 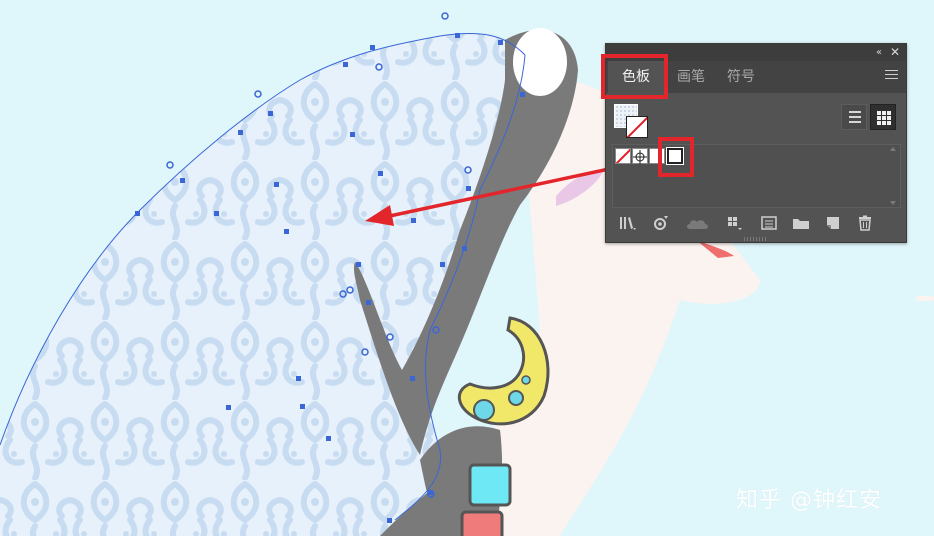 I want to click on panel-tabbar: 色板 画笔 符号, so click(x=756, y=77).